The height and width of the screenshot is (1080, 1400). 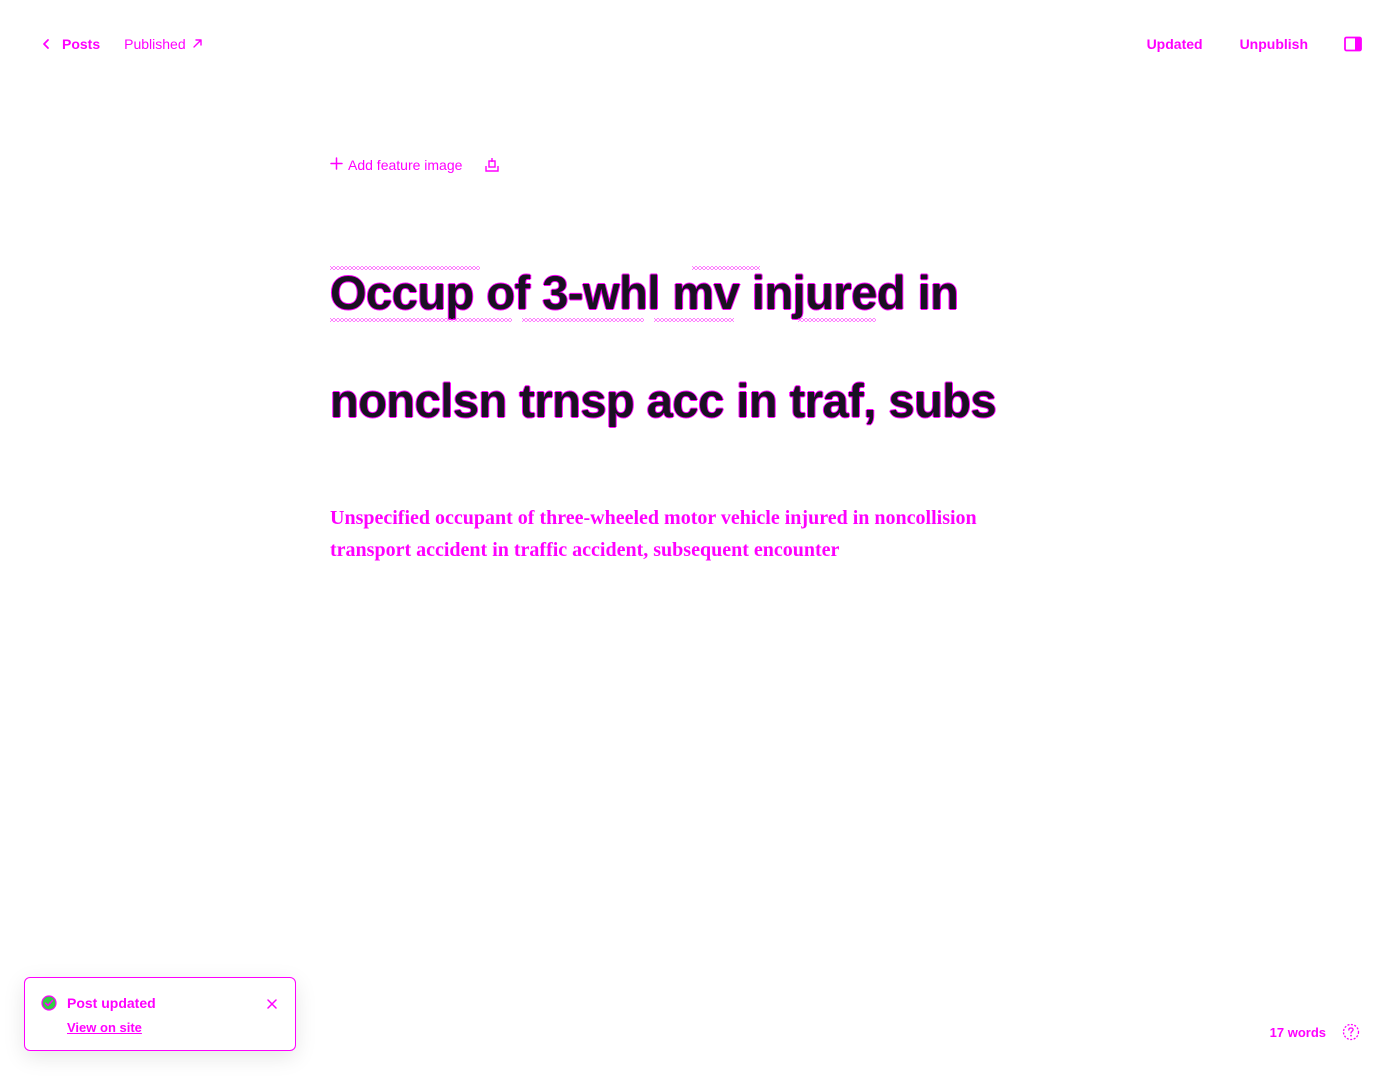 I want to click on word-count-area: 17 words, so click(x=1315, y=1032).